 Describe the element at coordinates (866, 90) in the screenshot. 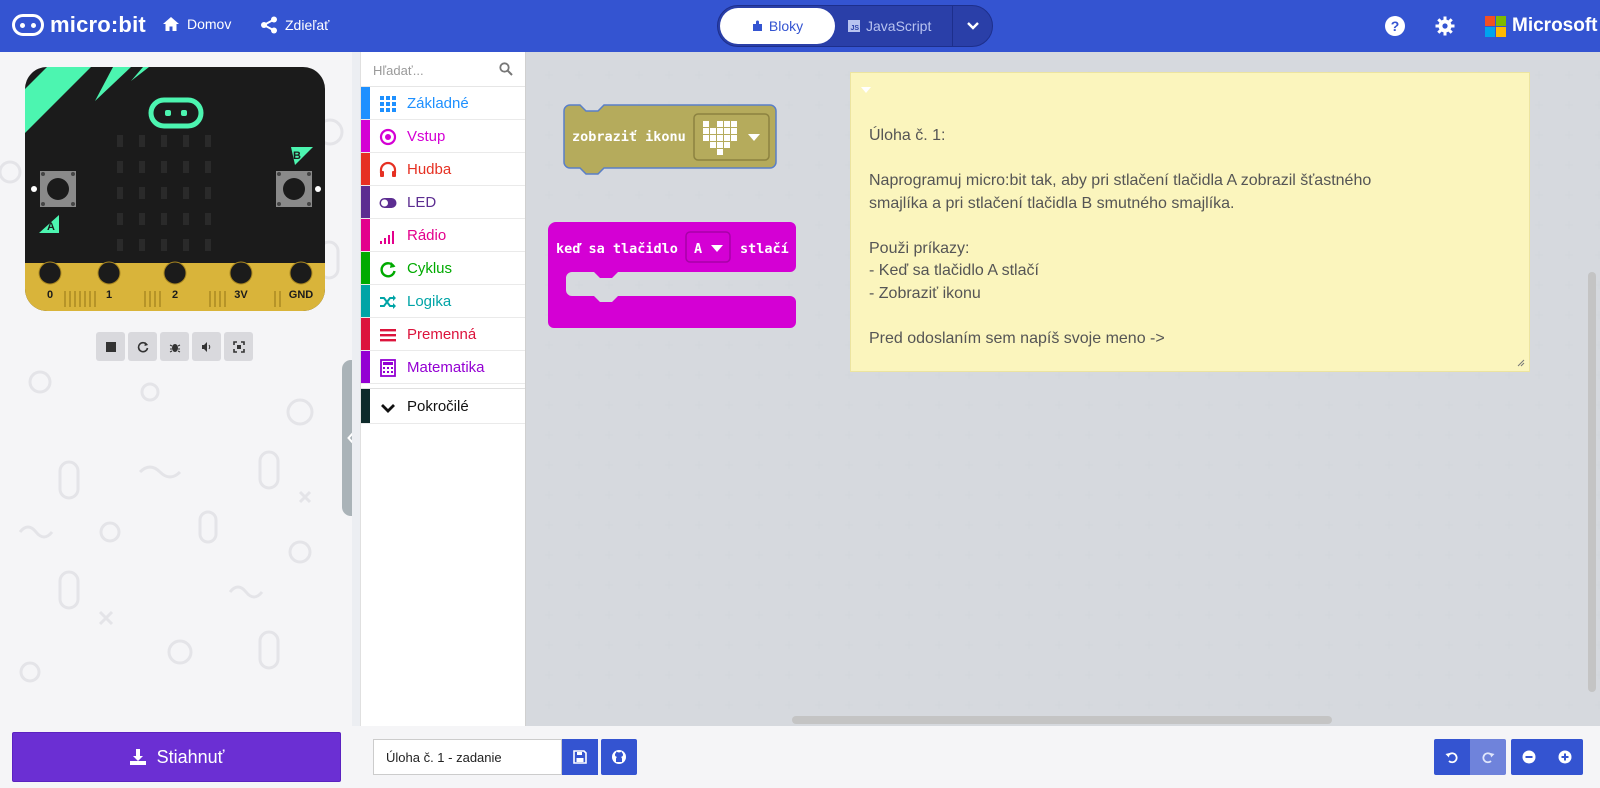

I see `collapse-note-icon` at that location.